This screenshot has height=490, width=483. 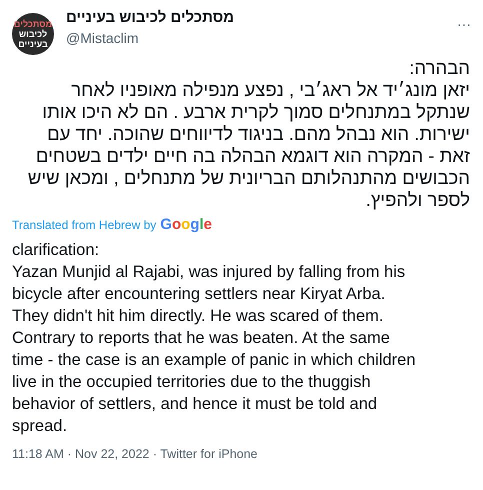 What do you see at coordinates (33, 24) in the screenshot?
I see `logo-text: מסתכלים` at bounding box center [33, 24].